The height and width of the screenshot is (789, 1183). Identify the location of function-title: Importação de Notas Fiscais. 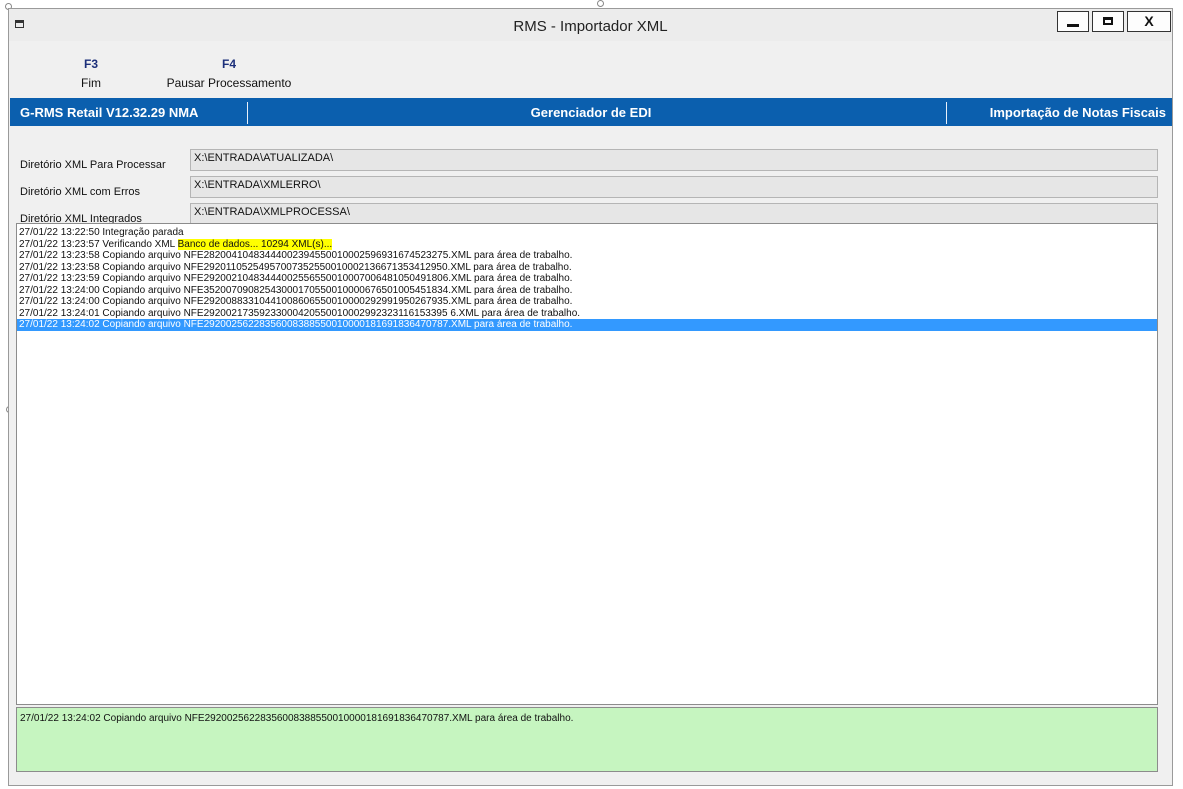
(1077, 112).